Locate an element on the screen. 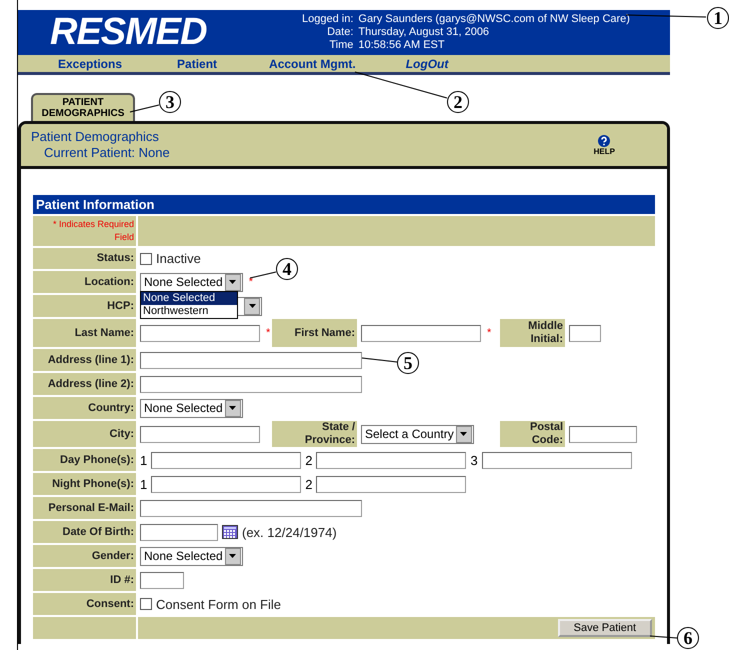 The image size is (729, 650). checkbox-label: Consent Form on File is located at coordinates (218, 604).